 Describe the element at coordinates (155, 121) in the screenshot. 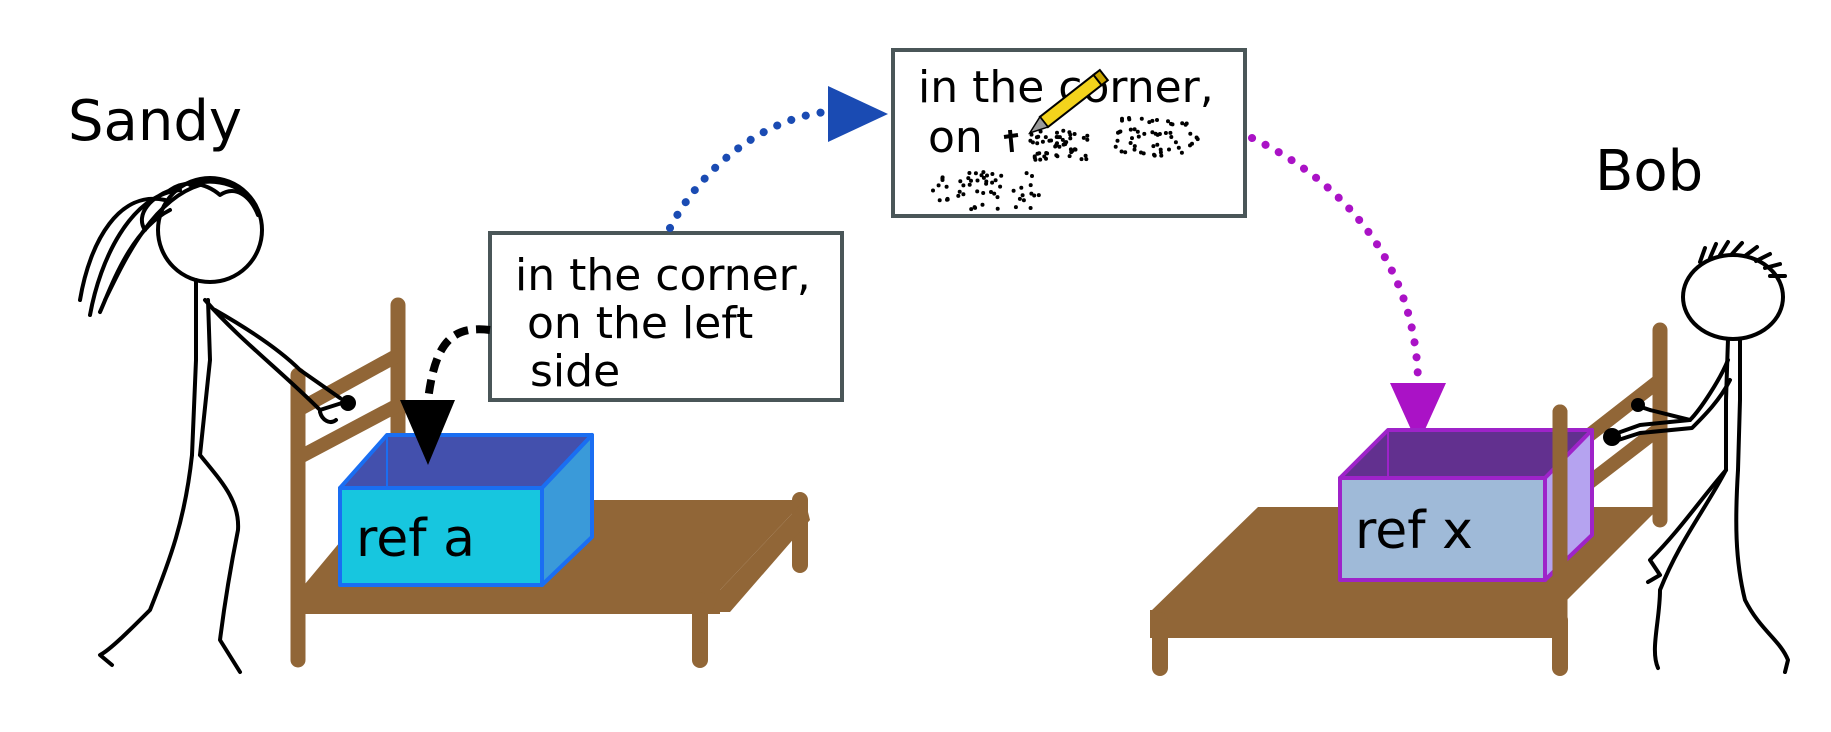

I see `sandy-name: Sandy` at that location.